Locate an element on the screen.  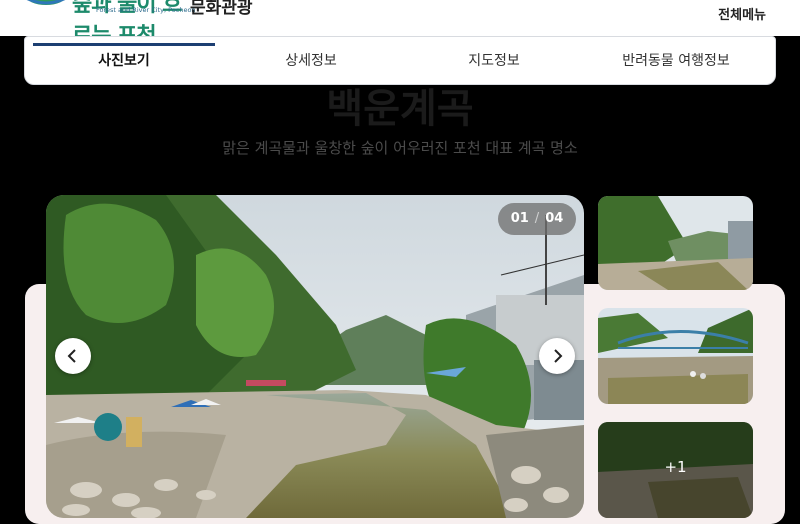
chevron-left-icon is located at coordinates (71, 356).